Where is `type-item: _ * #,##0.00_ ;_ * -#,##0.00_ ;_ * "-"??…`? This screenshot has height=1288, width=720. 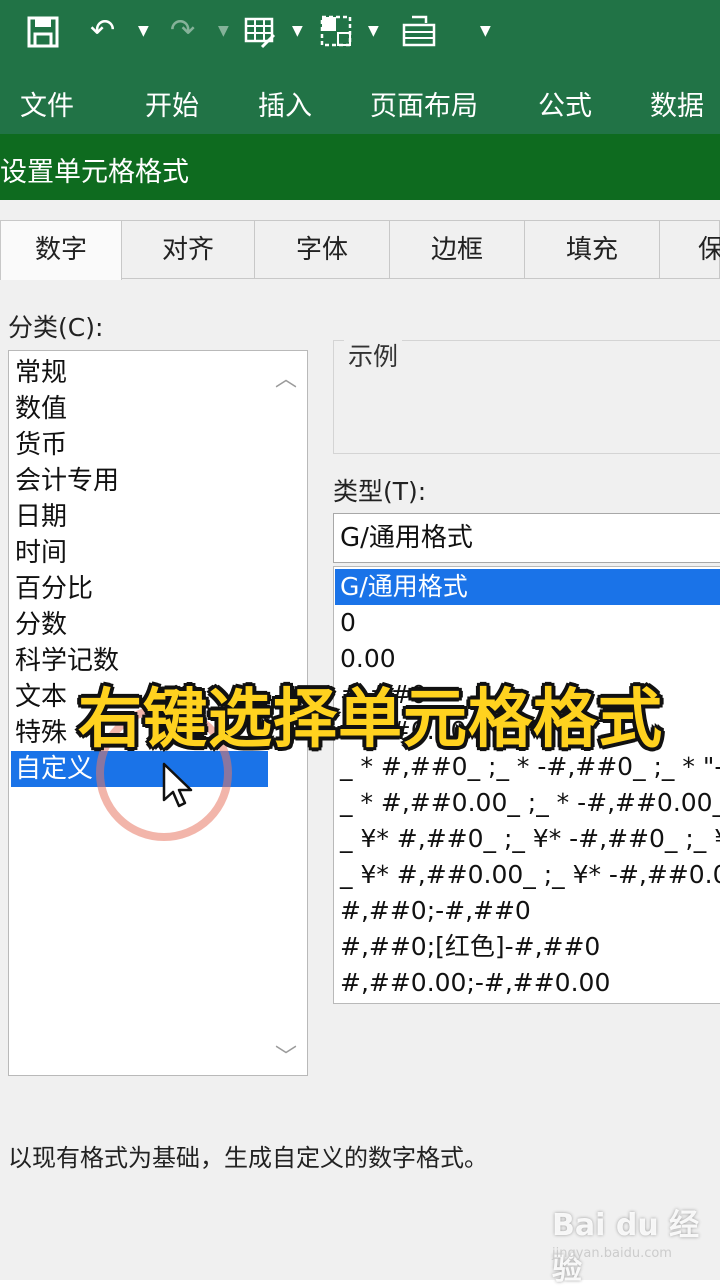
type-item: _ * #,##0.00_ ;_ * -#,##0.00_ ;_ * "-"??… is located at coordinates (530, 803).